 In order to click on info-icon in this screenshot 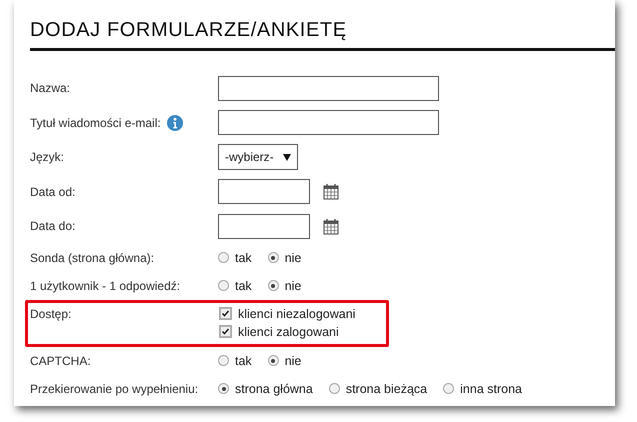, I will do `click(174, 122)`.